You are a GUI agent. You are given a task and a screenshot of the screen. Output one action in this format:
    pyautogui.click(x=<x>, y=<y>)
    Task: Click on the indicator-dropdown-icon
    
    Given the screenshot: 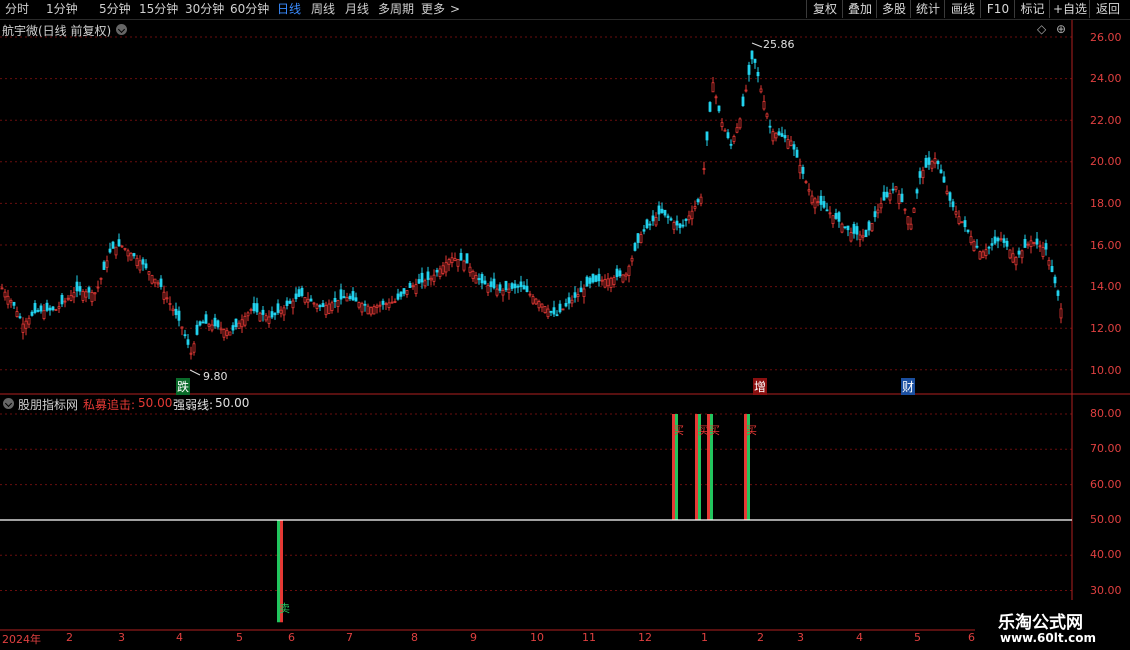 What is the action you would take?
    pyautogui.click(x=8, y=403)
    